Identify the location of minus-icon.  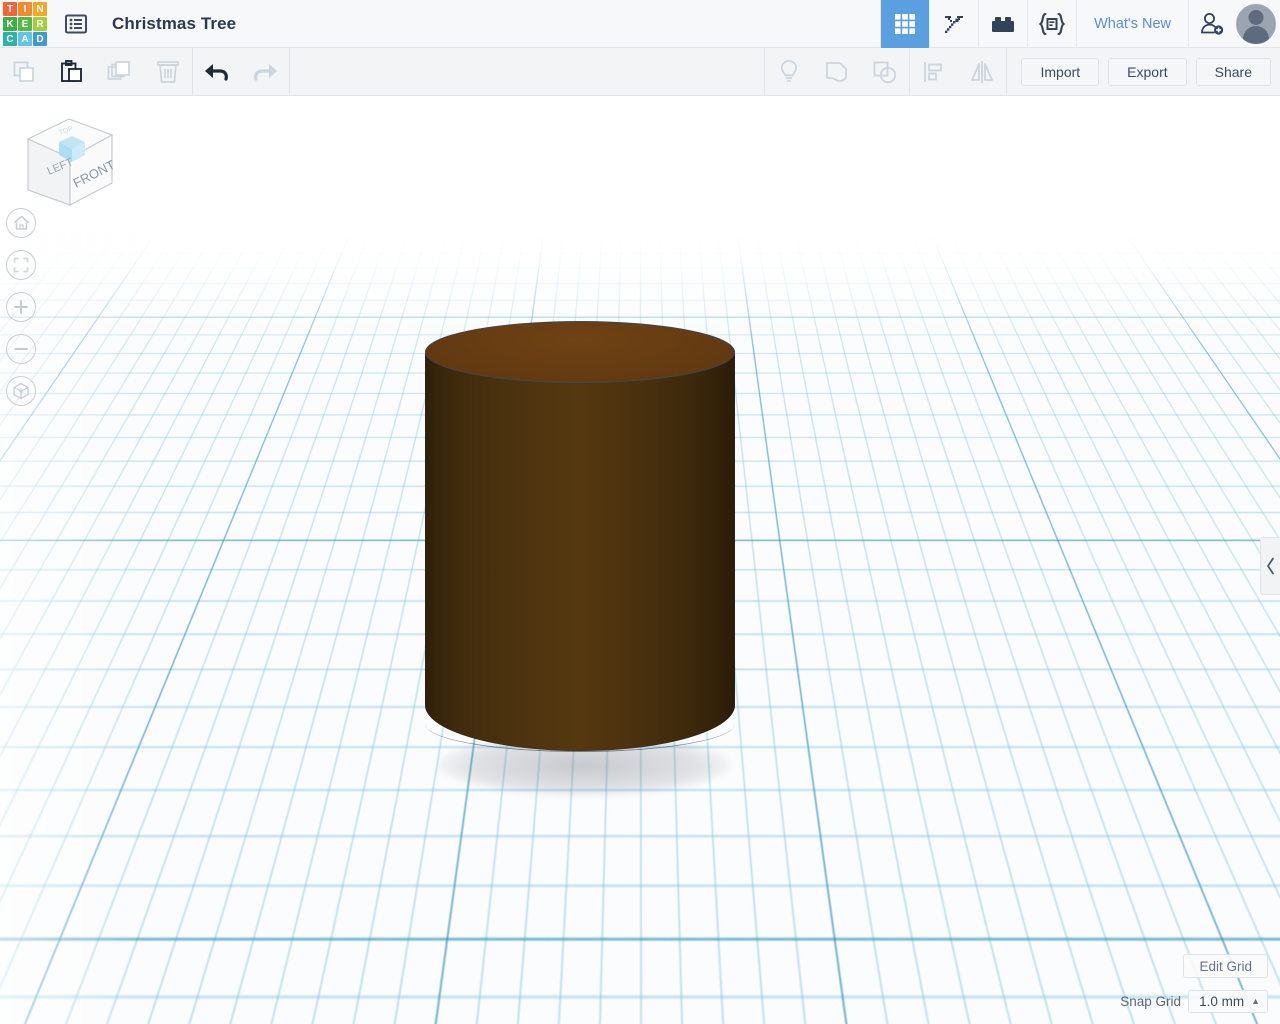
(21, 349).